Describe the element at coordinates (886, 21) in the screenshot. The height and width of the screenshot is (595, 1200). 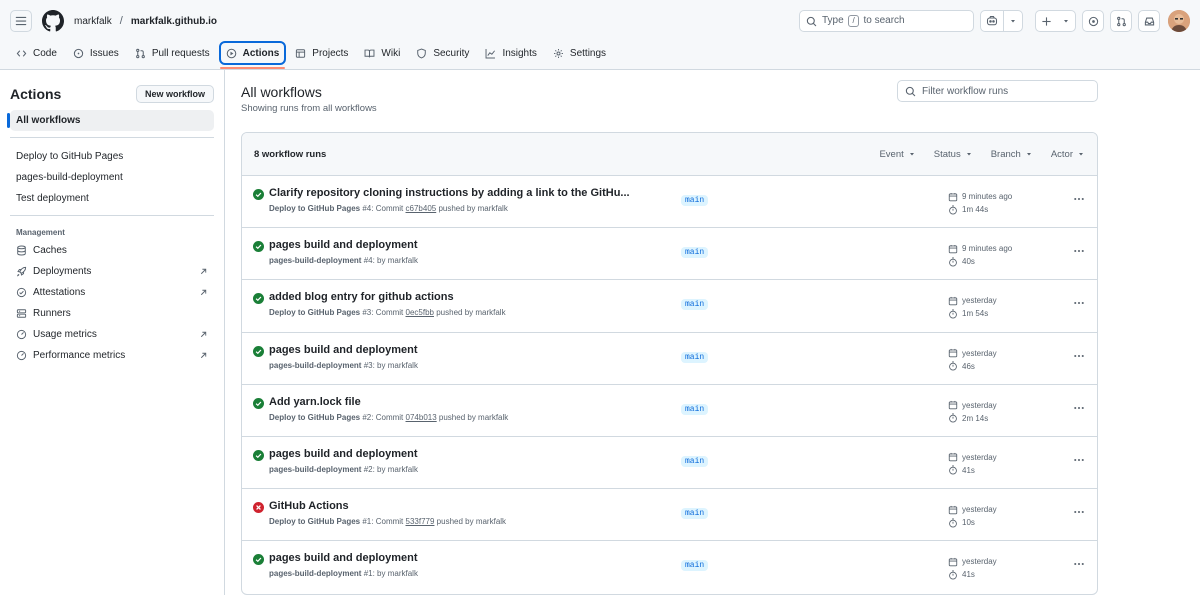
I see `global-search-input: Type / to search` at that location.